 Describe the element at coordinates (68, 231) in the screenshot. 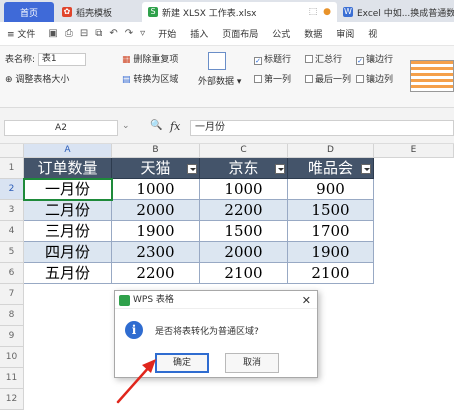

I see `table-cell: 三月份` at that location.